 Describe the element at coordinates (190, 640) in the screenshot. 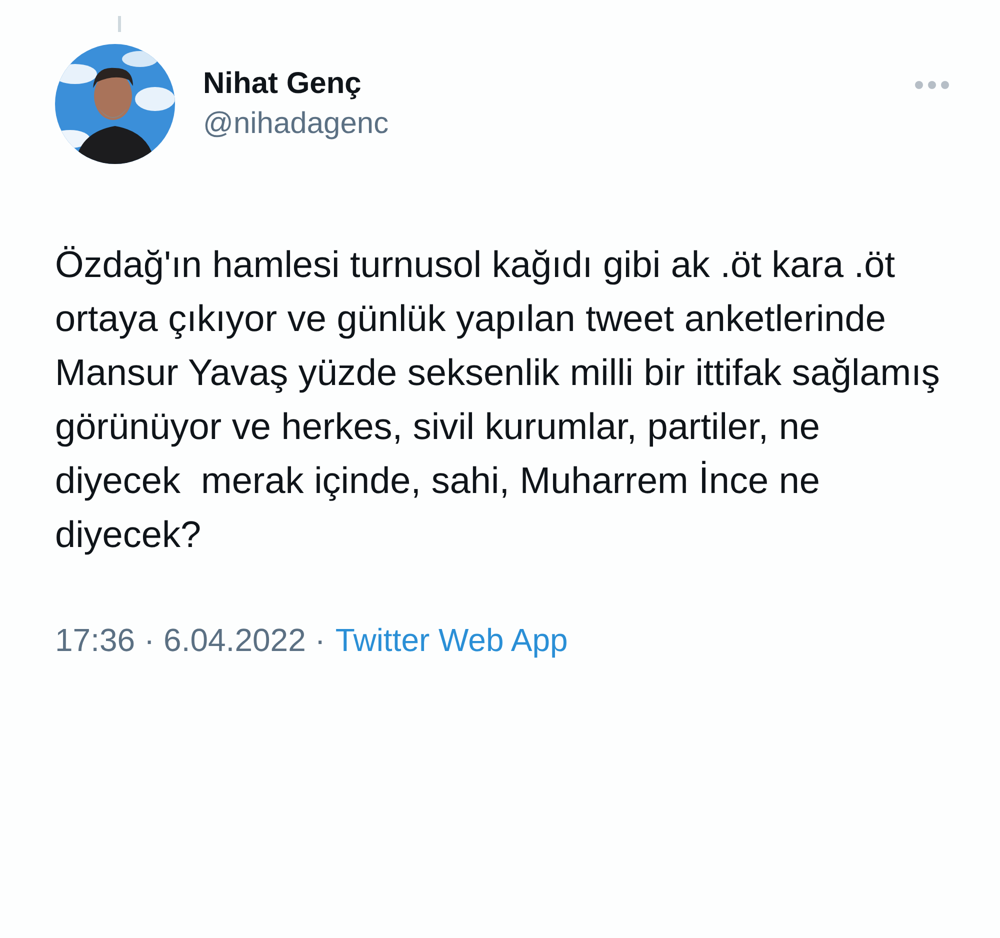

I see `timestamp: 17:36 · 6.04.2022 ·` at that location.